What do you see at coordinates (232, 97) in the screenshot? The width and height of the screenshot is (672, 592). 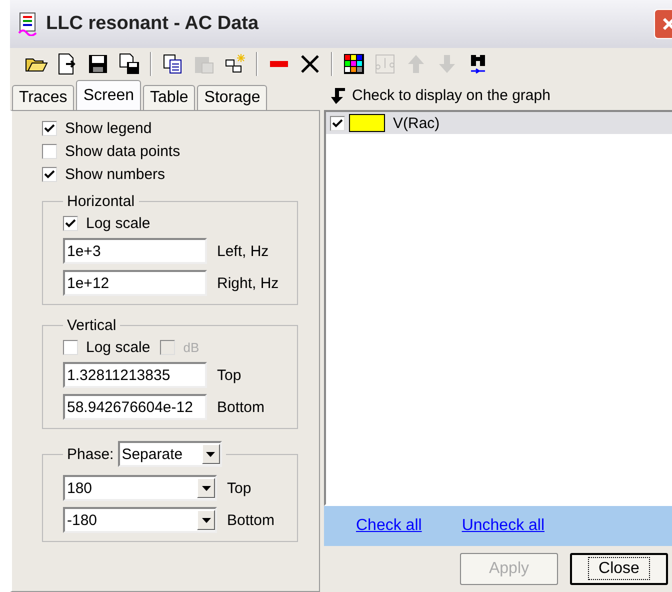 I see `tab: Storage` at bounding box center [232, 97].